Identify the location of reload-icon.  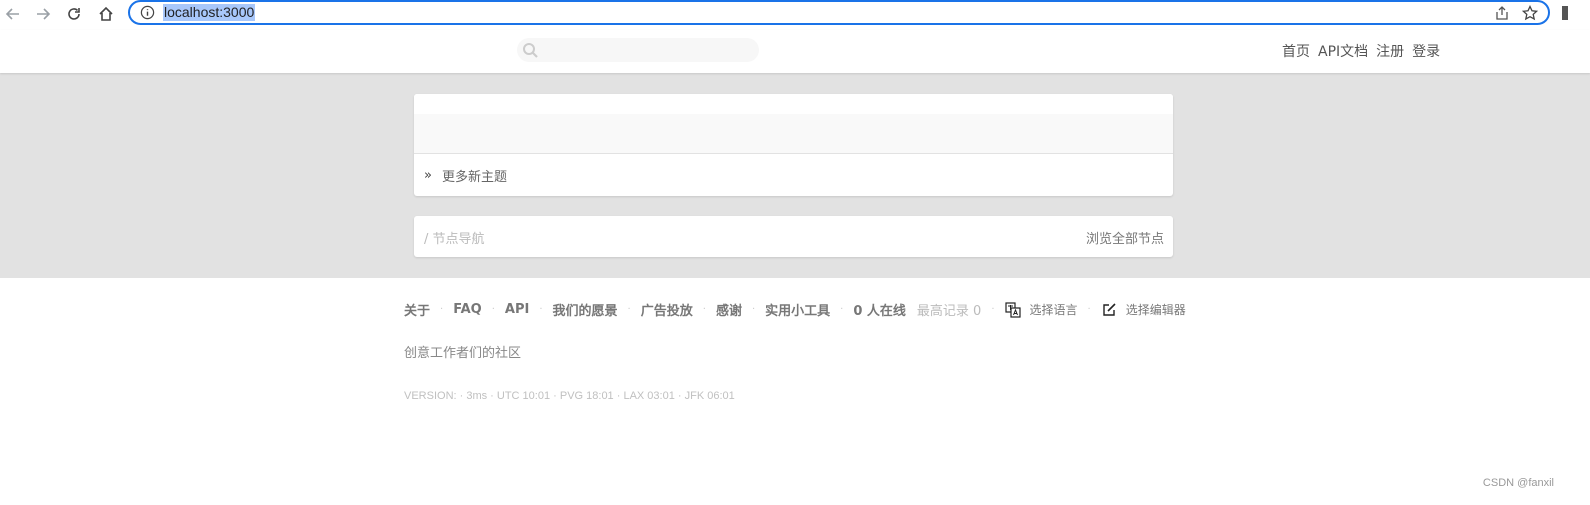
(74, 14).